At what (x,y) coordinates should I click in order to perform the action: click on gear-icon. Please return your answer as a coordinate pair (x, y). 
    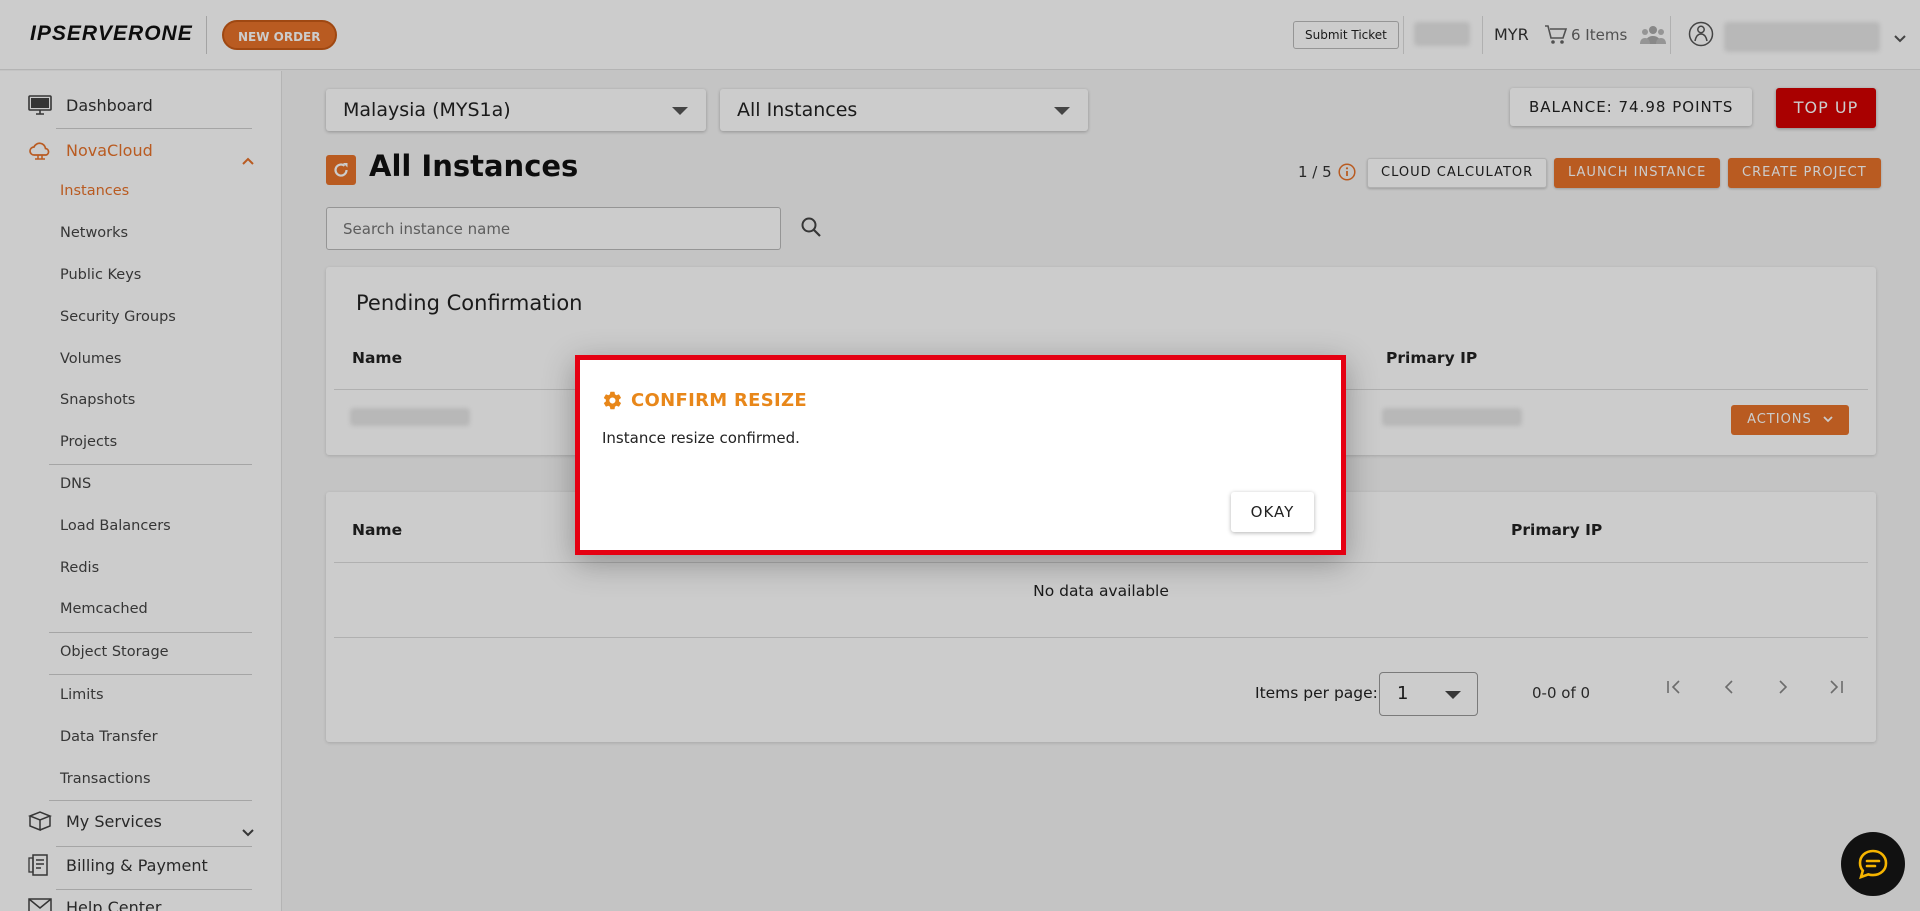
    Looking at the image, I should click on (612, 400).